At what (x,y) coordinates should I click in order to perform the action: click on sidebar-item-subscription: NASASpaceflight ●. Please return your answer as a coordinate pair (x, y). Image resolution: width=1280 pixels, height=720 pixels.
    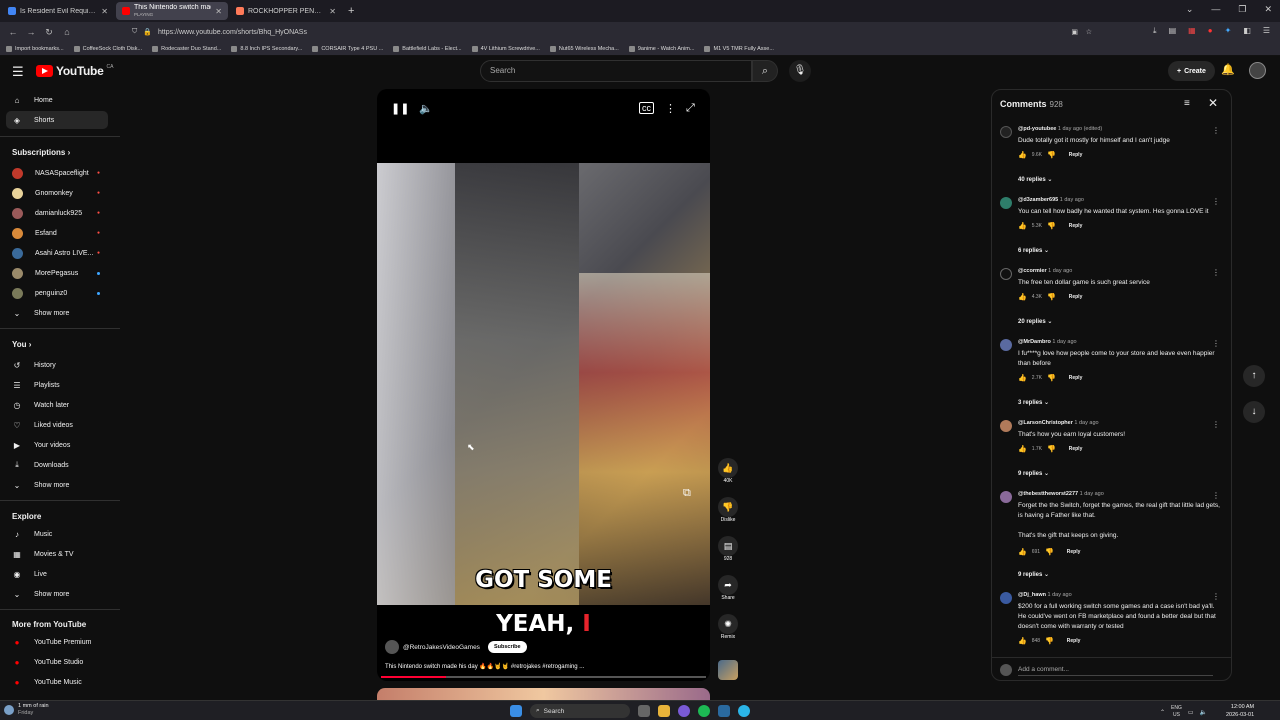
    Looking at the image, I should click on (57, 173).